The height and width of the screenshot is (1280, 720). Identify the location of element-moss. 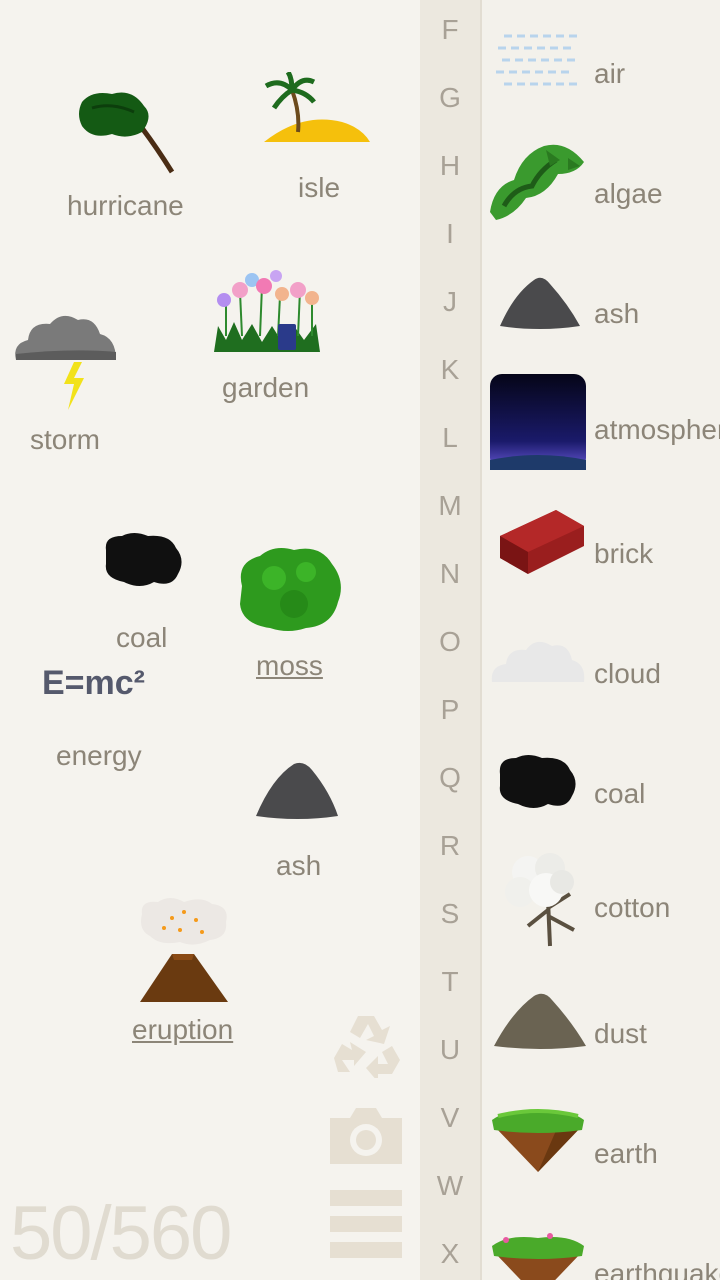
(290, 588).